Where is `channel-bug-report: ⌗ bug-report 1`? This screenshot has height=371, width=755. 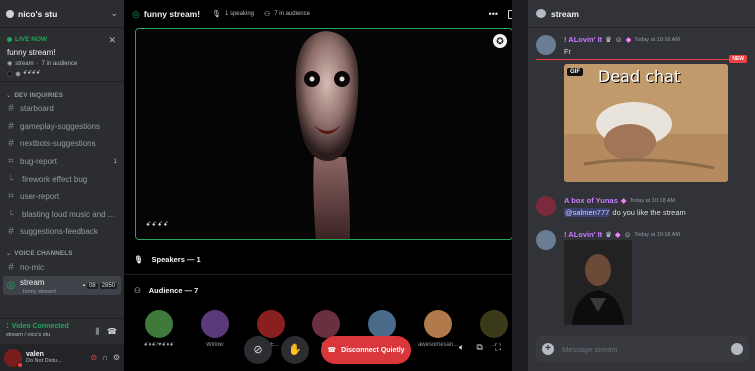
channel-bug-report: ⌗ bug-report 1 is located at coordinates (62, 162).